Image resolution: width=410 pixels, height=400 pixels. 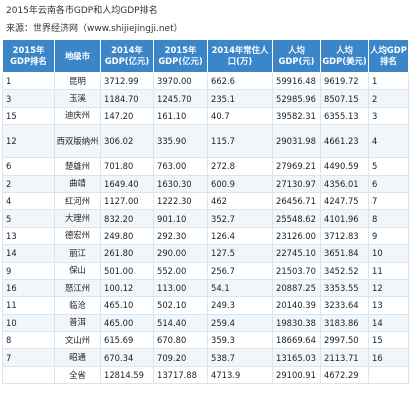 What do you see at coordinates (77, 166) in the screenshot?
I see `city-cell: 楚雄州` at bounding box center [77, 166].